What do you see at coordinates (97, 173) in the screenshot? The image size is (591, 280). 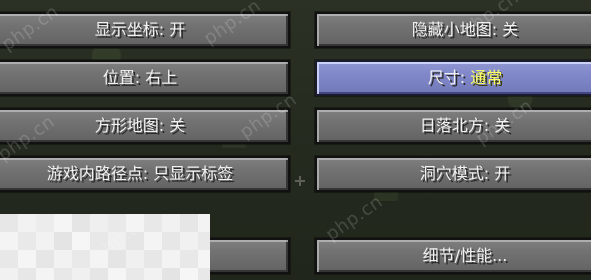 I see `waypoint-label: 游戏内路径点:` at bounding box center [97, 173].